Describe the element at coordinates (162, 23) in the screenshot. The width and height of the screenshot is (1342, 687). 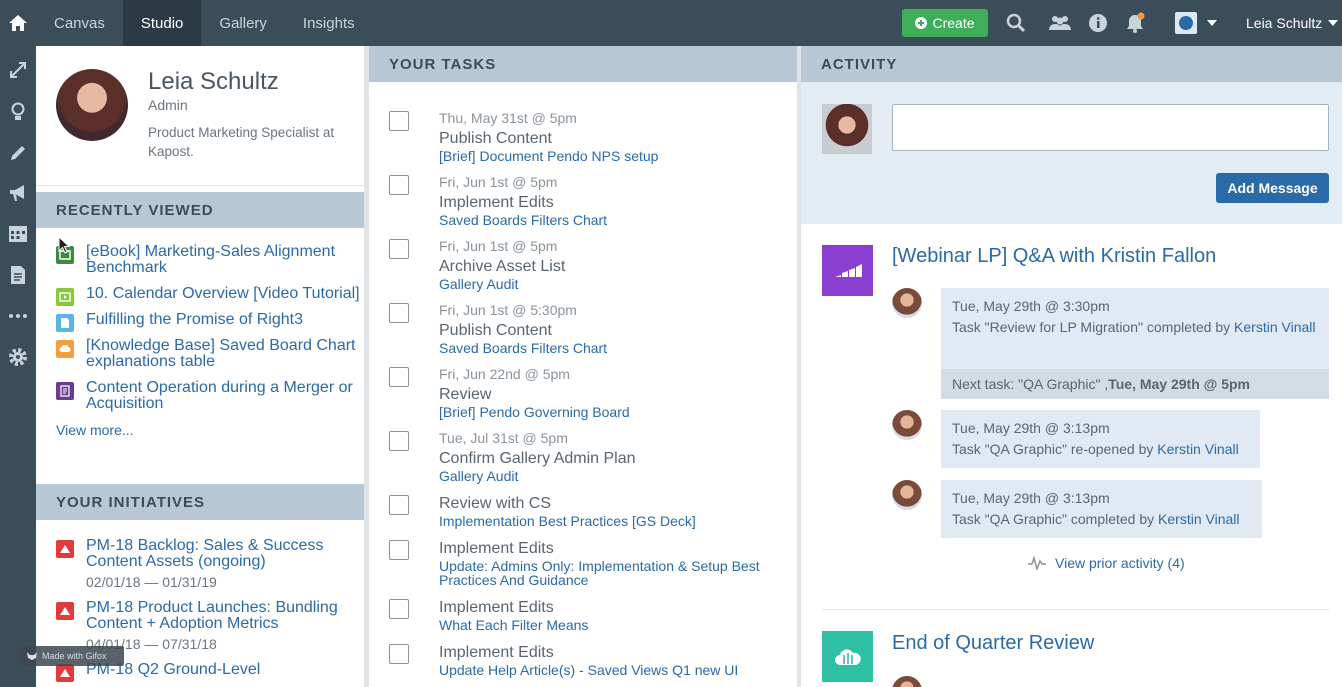
I see `tab-studio: Studio` at that location.